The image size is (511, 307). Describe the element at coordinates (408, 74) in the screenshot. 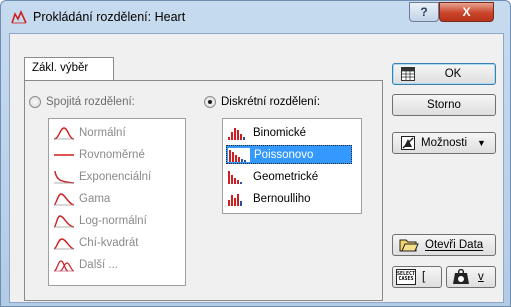

I see `grid-icon` at that location.